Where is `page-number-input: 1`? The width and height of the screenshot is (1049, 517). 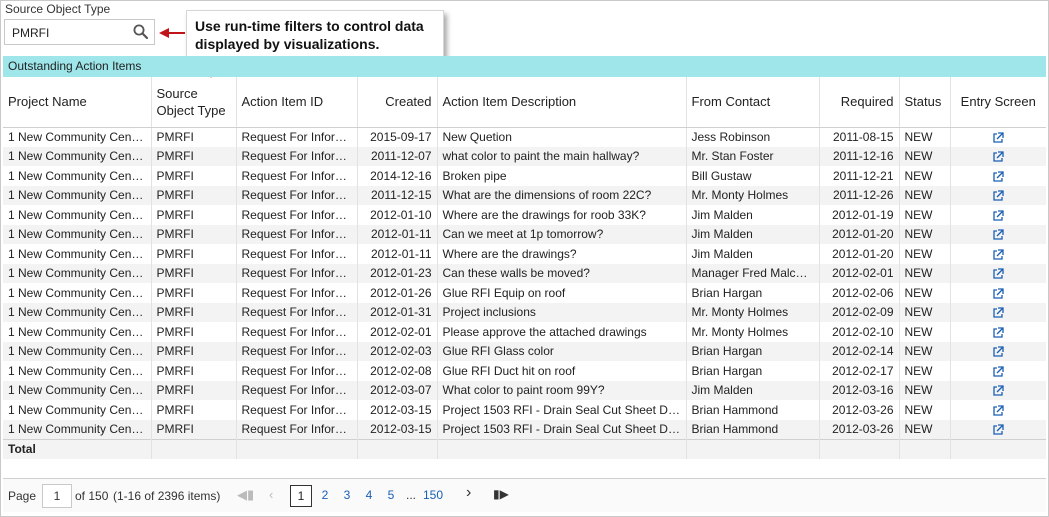 page-number-input: 1 is located at coordinates (57, 496).